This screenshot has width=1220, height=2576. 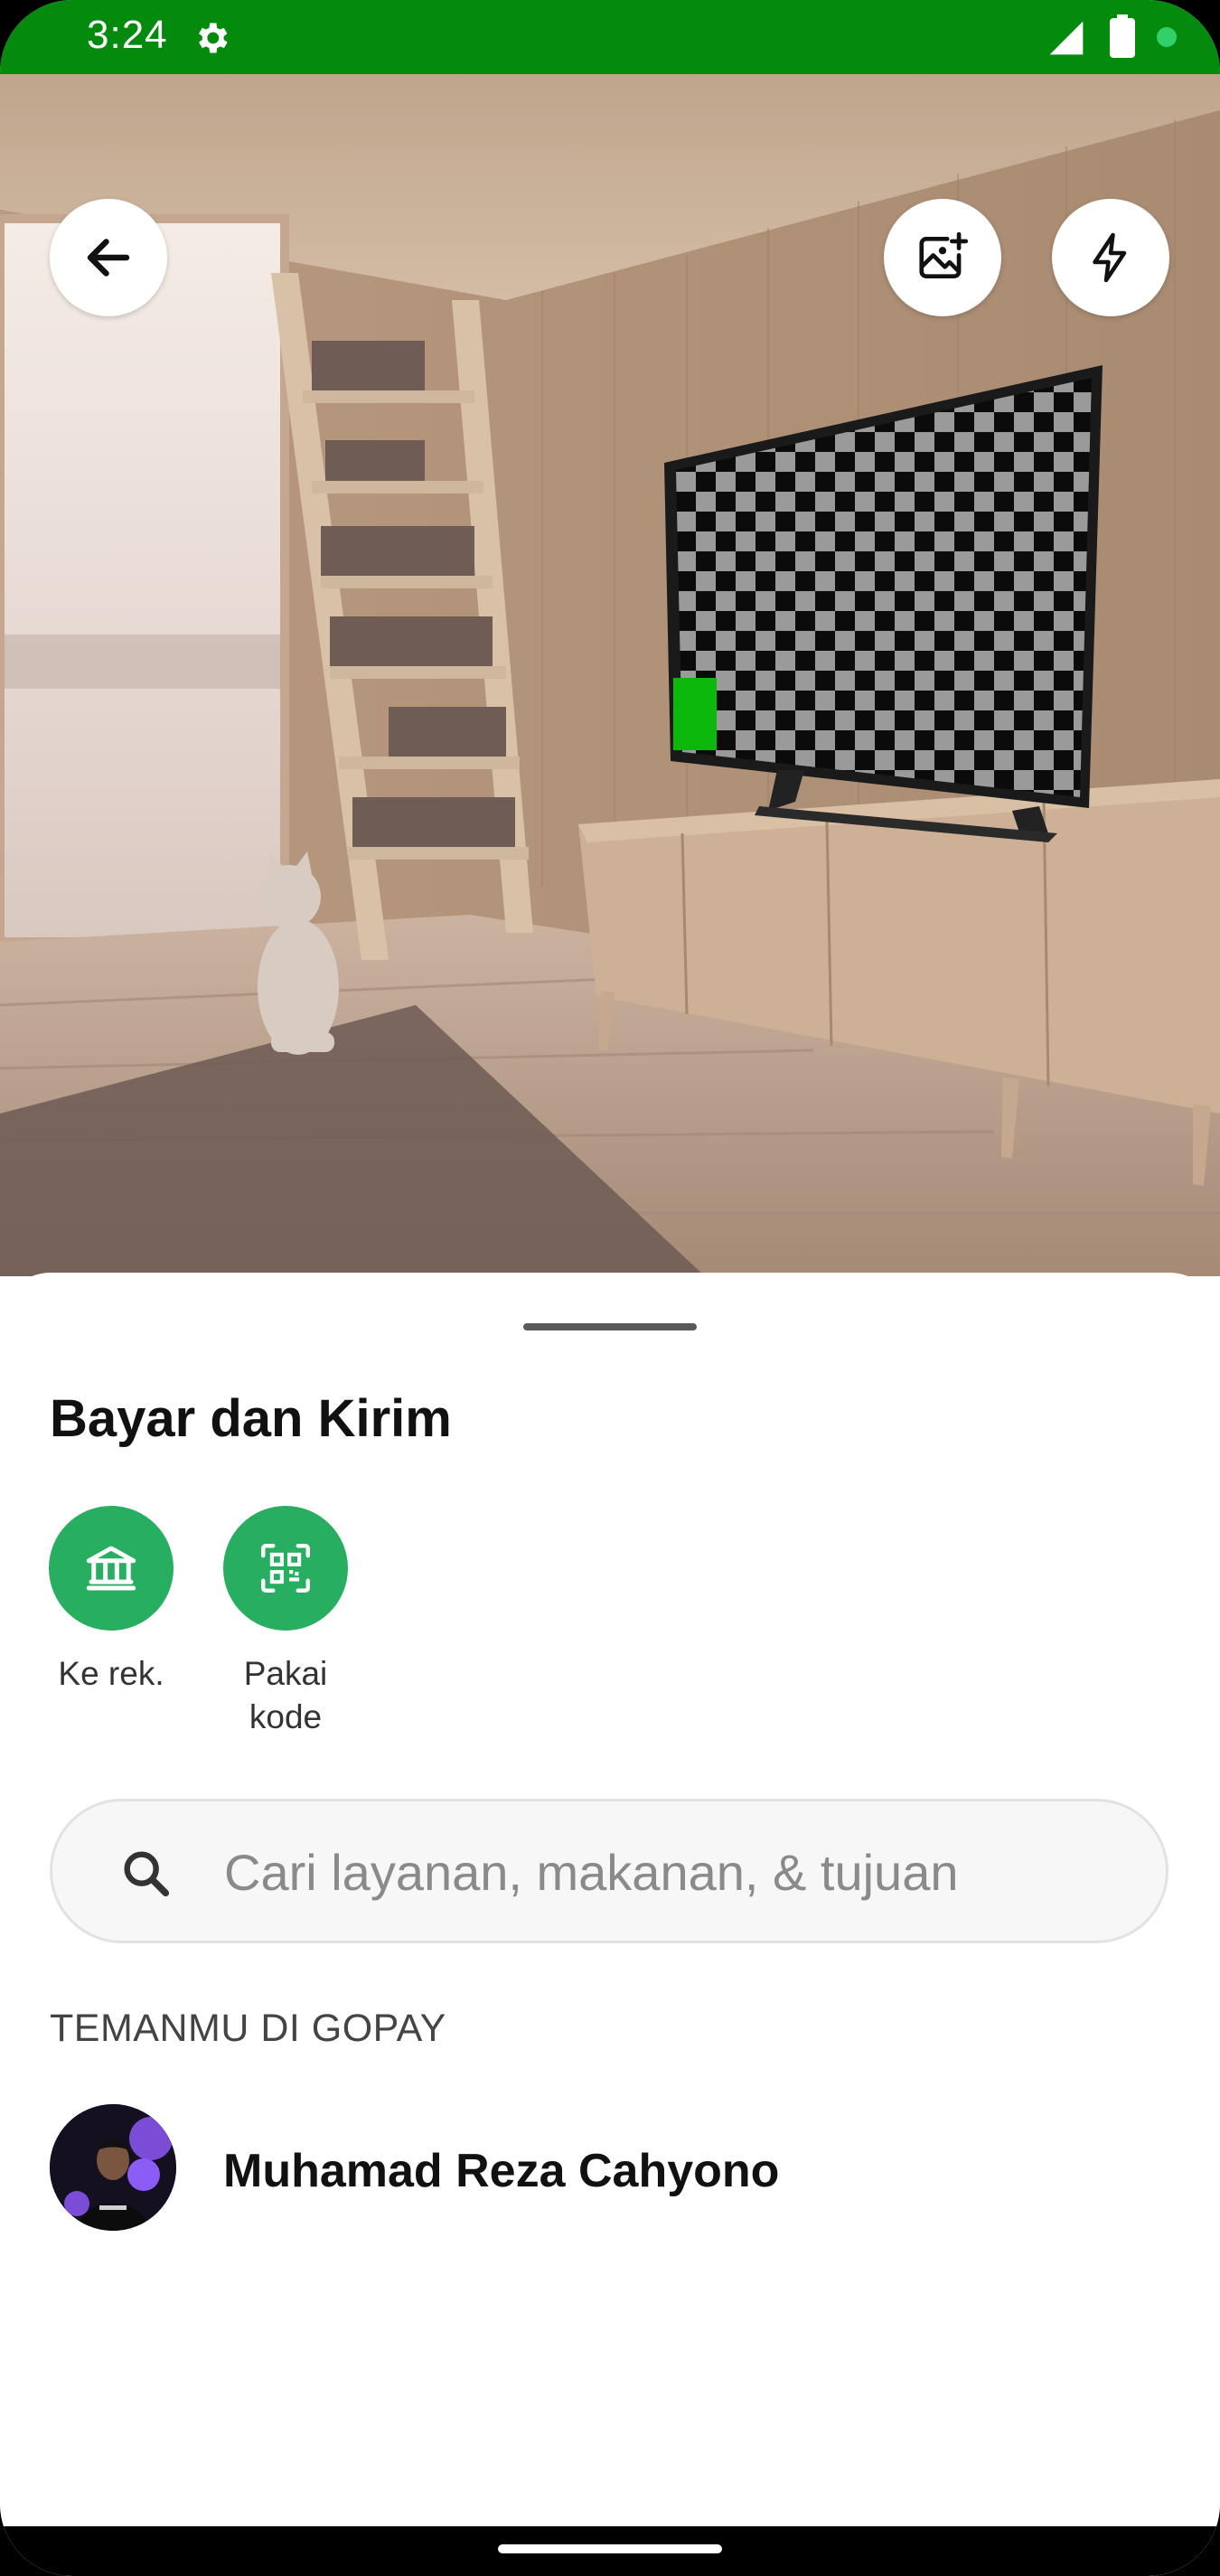 I want to click on search-icon, so click(x=147, y=1874).